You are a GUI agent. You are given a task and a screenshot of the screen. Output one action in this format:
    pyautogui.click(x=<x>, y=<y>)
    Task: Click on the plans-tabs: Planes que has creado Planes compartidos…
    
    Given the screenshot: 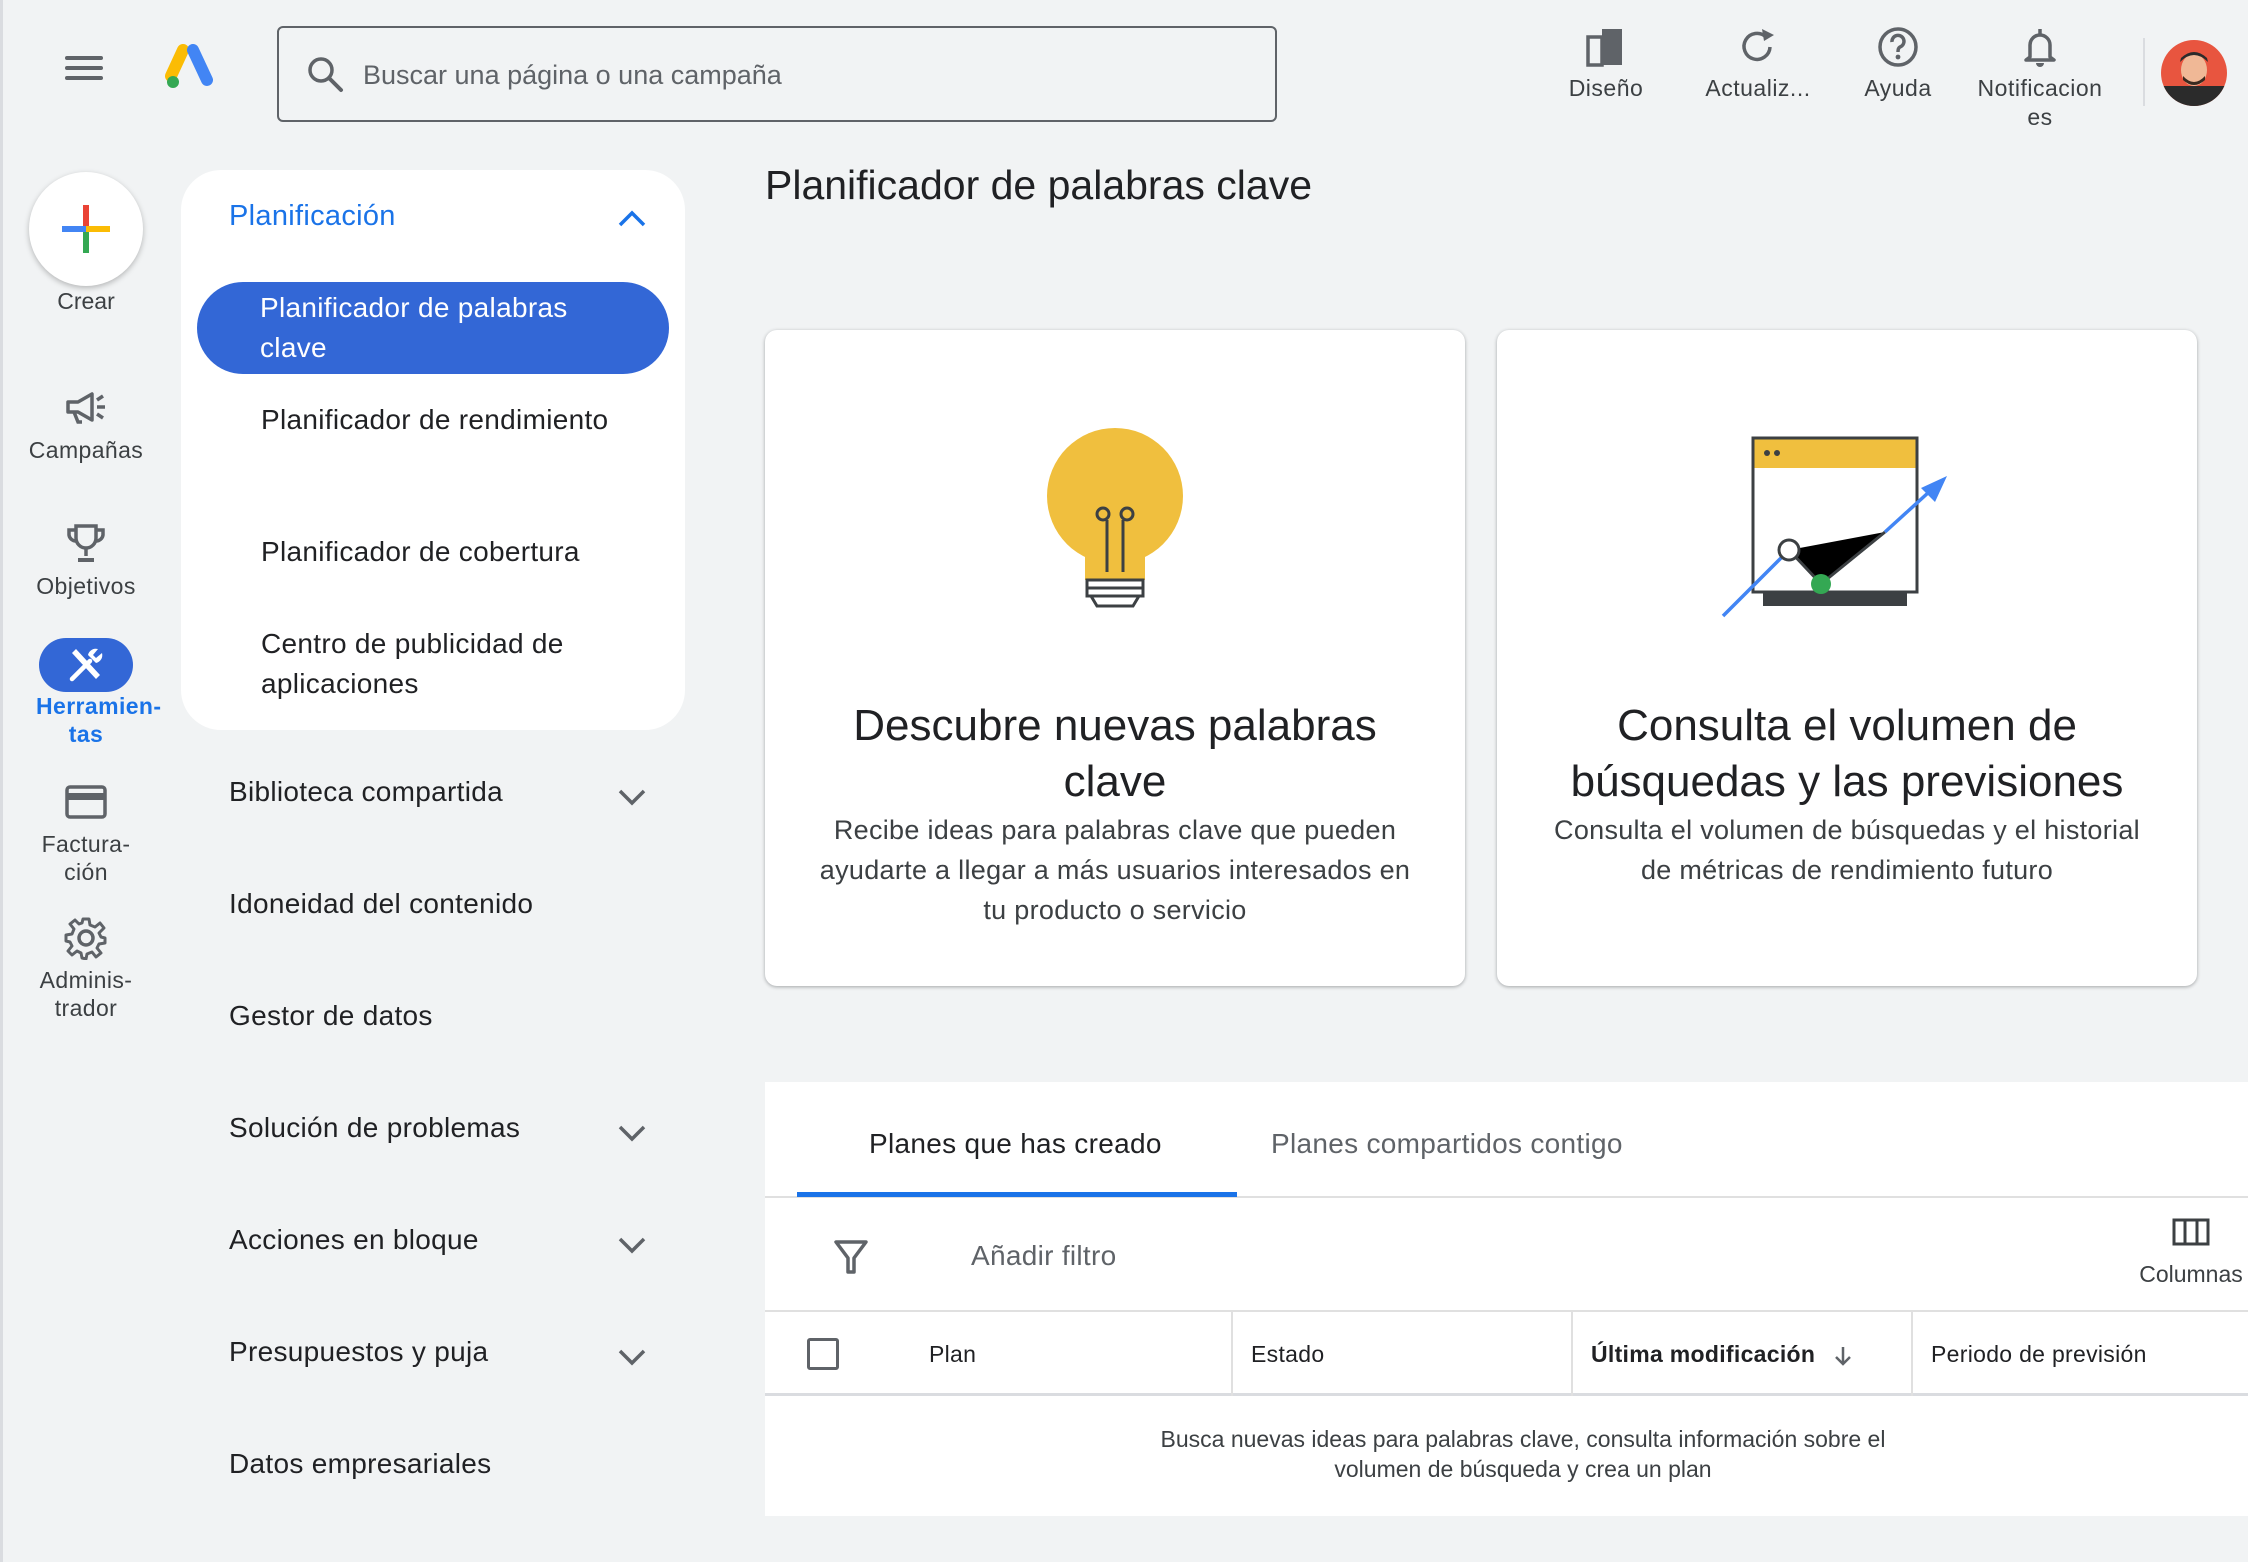 What is the action you would take?
    pyautogui.click(x=1506, y=1140)
    